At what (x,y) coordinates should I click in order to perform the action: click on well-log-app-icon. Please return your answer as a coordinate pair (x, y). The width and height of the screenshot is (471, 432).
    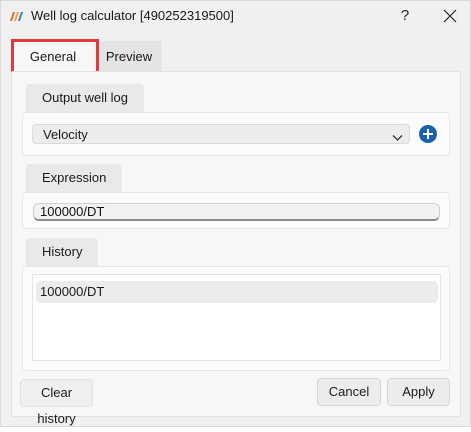
    Looking at the image, I should click on (16, 16).